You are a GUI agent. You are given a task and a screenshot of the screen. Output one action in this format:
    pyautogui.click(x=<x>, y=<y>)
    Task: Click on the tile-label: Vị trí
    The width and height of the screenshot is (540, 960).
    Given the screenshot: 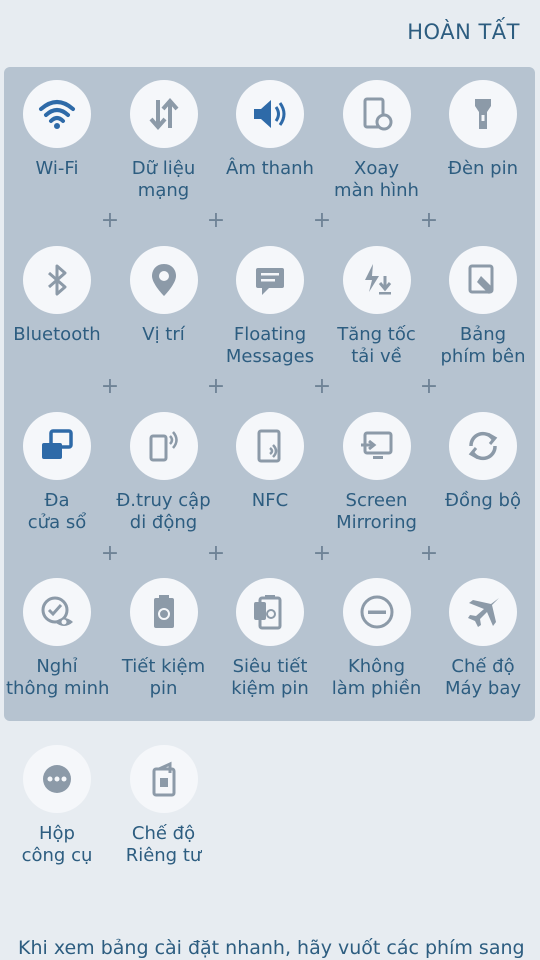 What is the action you would take?
    pyautogui.click(x=164, y=335)
    